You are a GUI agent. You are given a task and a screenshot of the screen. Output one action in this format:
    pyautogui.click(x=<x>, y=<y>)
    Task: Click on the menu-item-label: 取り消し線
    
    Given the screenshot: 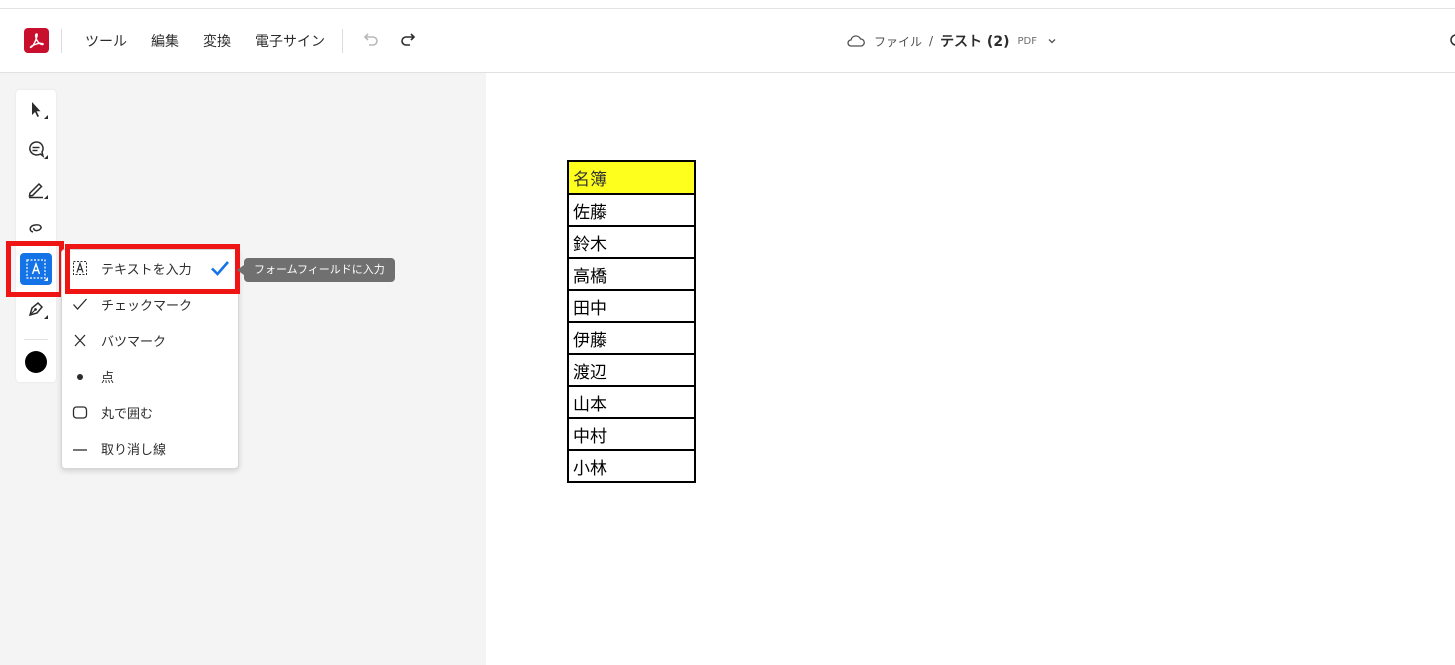 What is the action you would take?
    pyautogui.click(x=134, y=450)
    